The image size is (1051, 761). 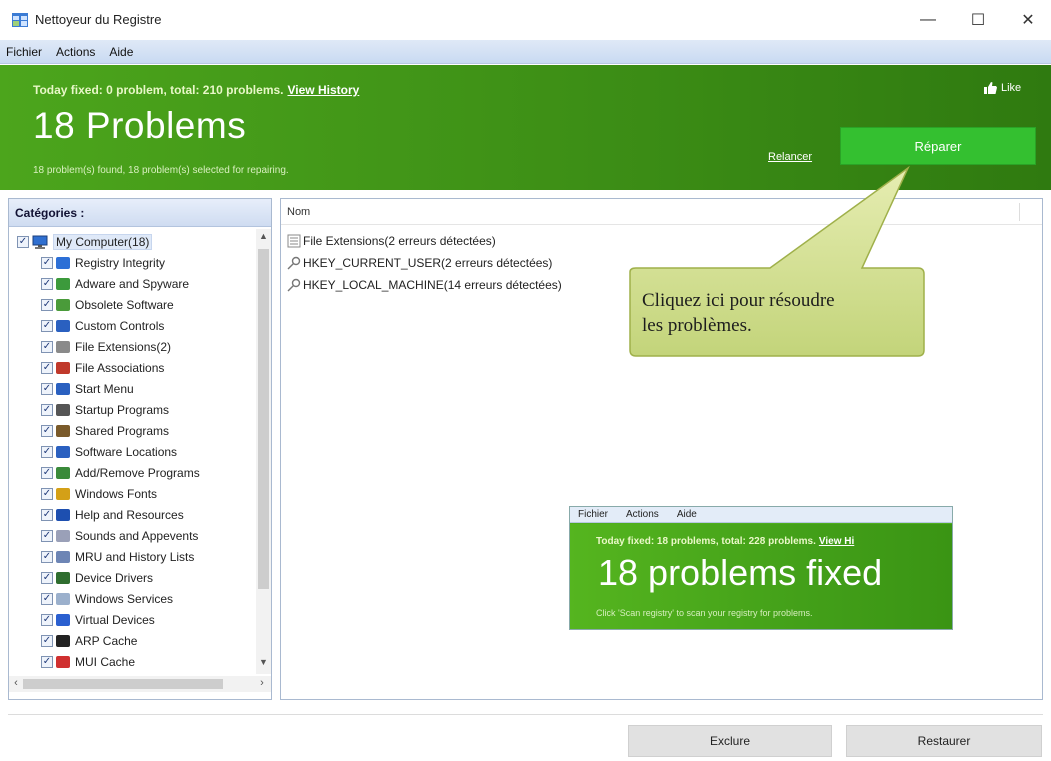 I want to click on tree-item-label: Adware and Spyware, so click(x=132, y=283).